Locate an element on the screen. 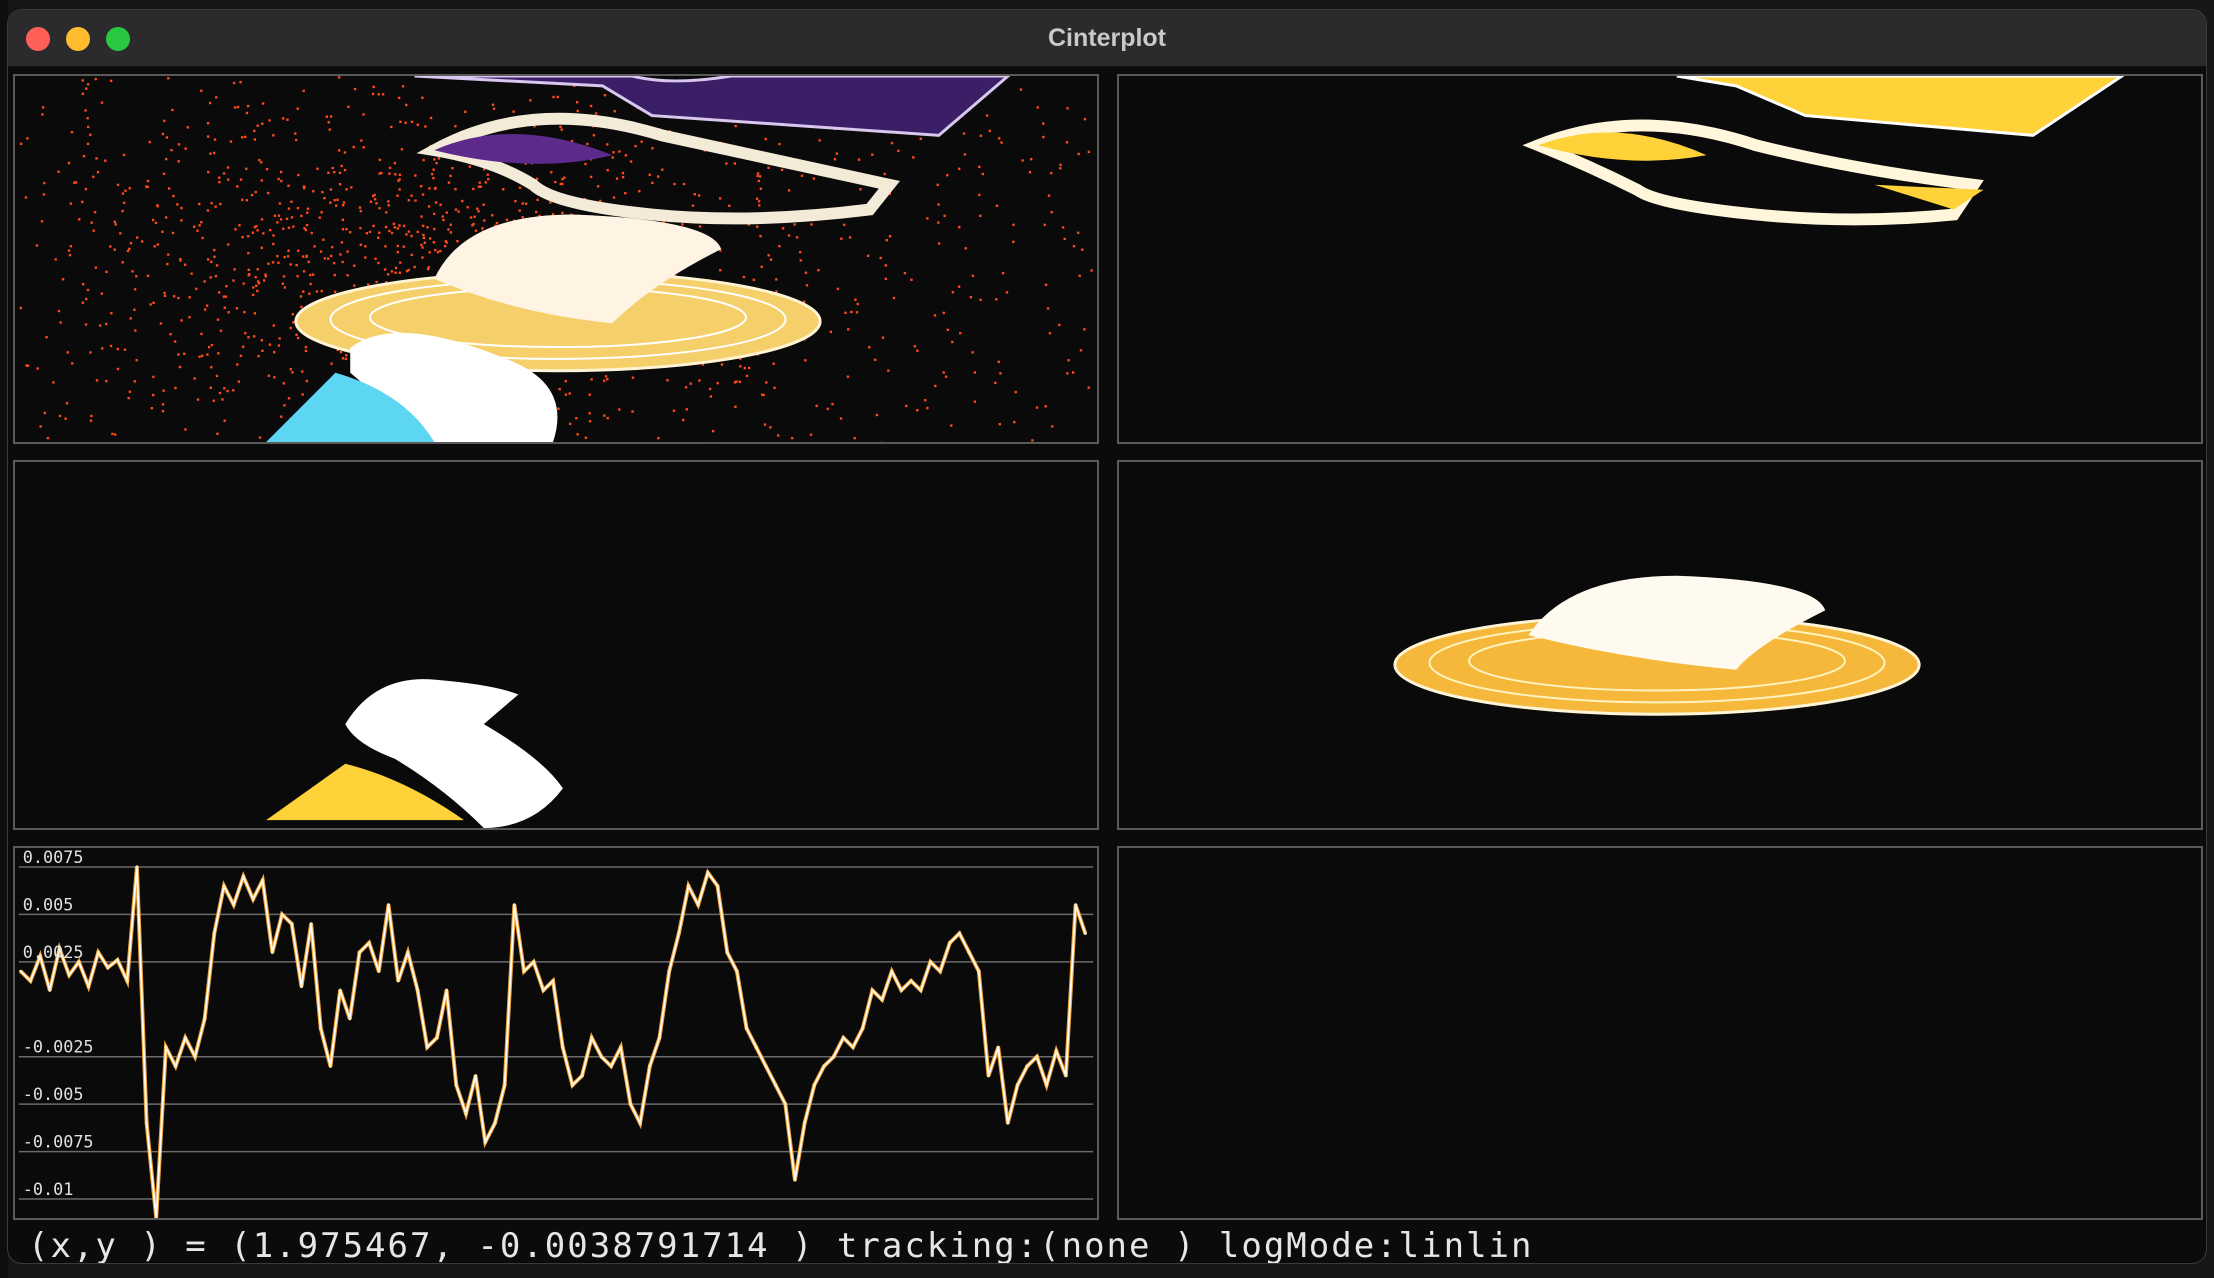 The height and width of the screenshot is (1278, 2214). panel-disc is located at coordinates (1660, 645).